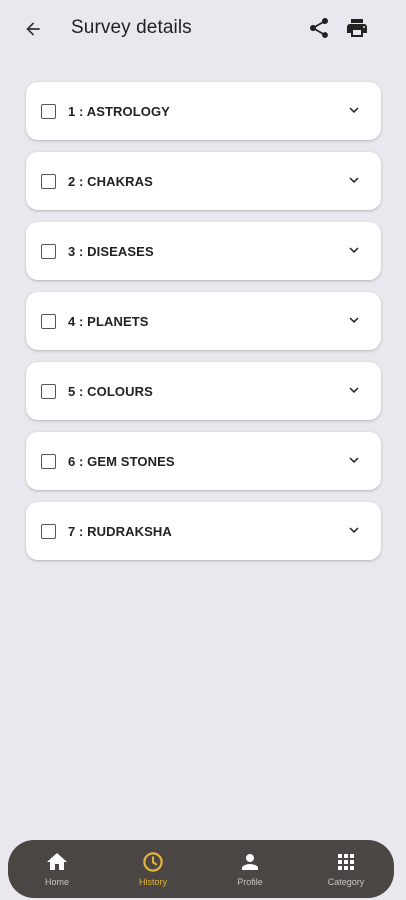  I want to click on category-label: 6 : GEM STONES, so click(121, 461).